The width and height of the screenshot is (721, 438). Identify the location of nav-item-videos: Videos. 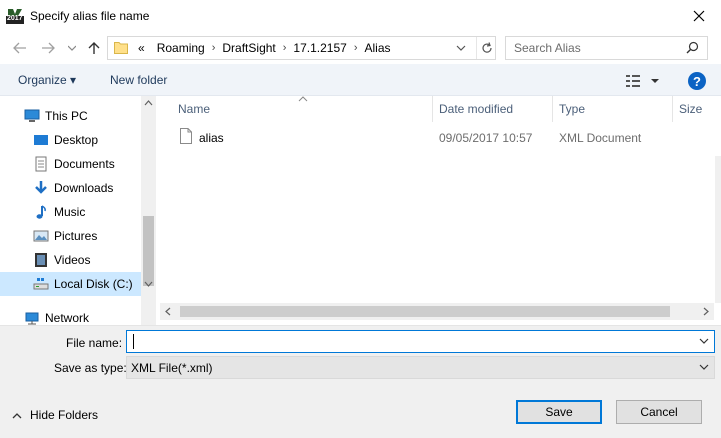
(70, 260).